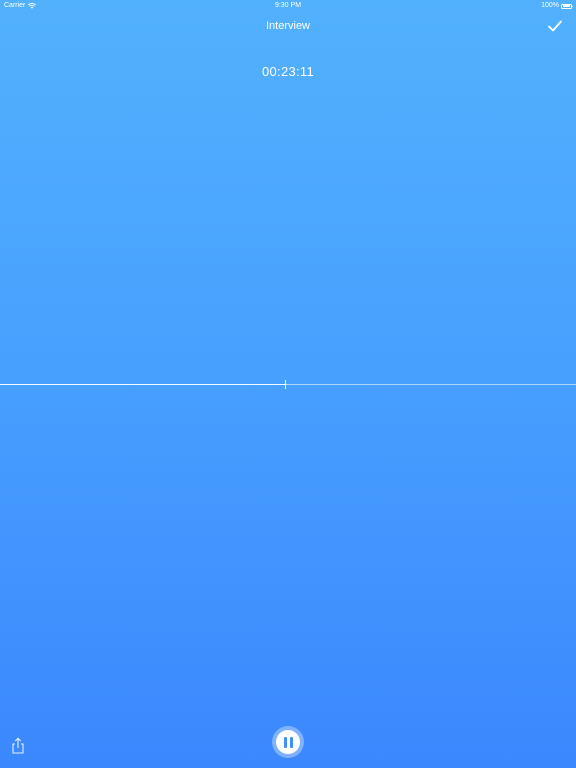  Describe the element at coordinates (142, 385) in the screenshot. I see `waveform-played-line` at that location.